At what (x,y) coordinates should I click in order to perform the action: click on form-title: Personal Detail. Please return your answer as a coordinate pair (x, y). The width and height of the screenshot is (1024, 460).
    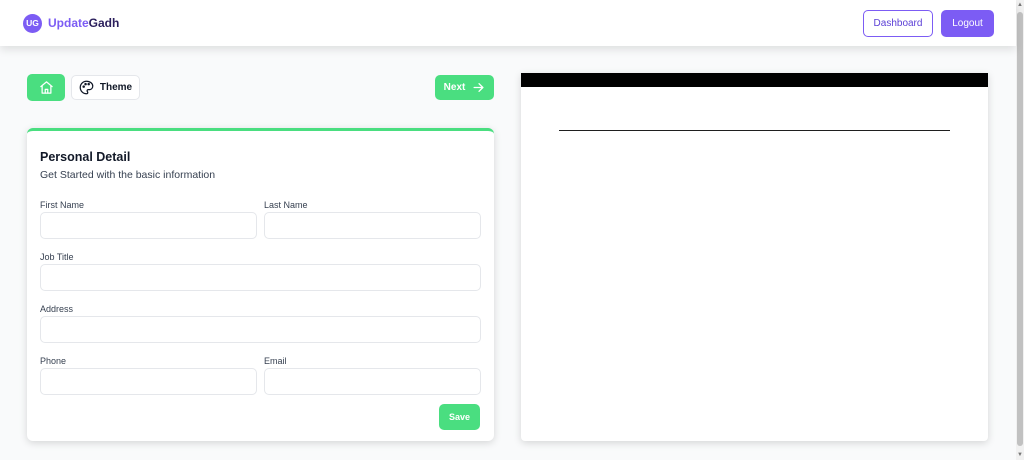
    Looking at the image, I should click on (85, 157).